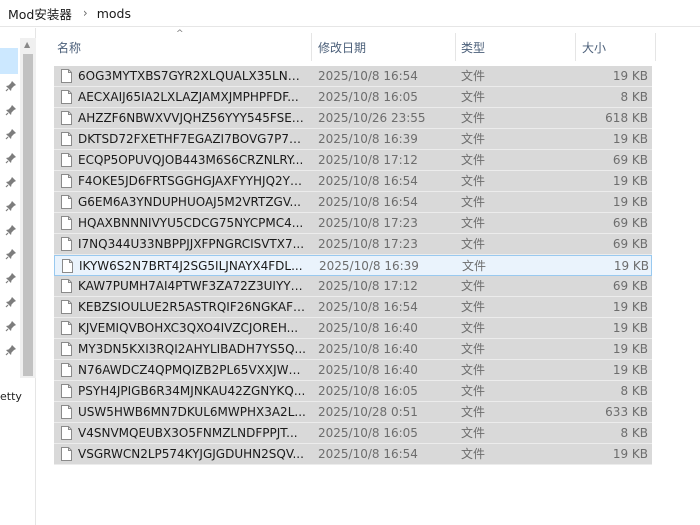  Describe the element at coordinates (40, 13) in the screenshot. I see `breadcrumb-item-mod-installer: Mod安装器` at that location.